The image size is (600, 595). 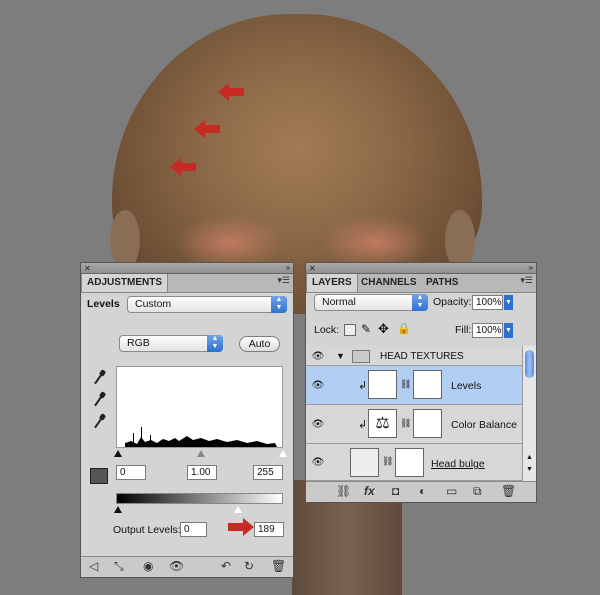 What do you see at coordinates (404, 328) in the screenshot?
I see `lock-all-icon: 🔒` at bounding box center [404, 328].